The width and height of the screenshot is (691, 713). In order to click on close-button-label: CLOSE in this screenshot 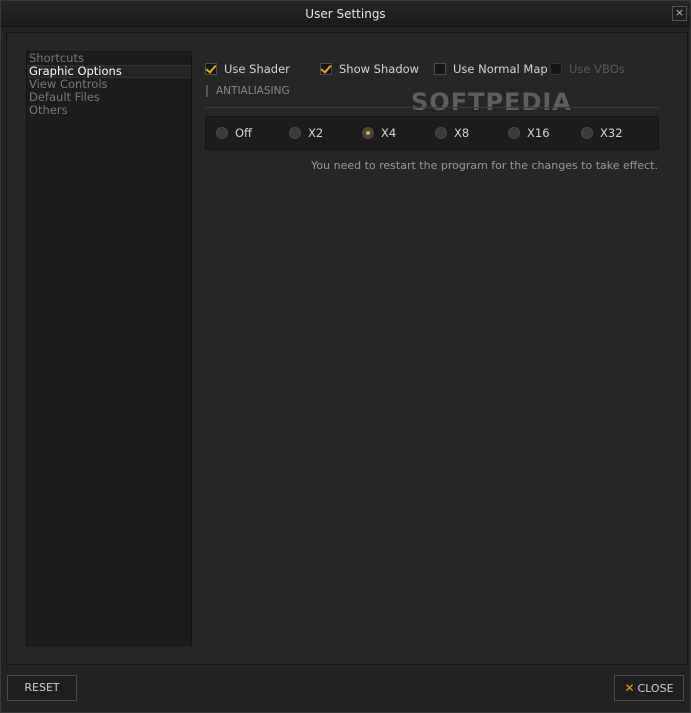, I will do `click(655, 688)`.